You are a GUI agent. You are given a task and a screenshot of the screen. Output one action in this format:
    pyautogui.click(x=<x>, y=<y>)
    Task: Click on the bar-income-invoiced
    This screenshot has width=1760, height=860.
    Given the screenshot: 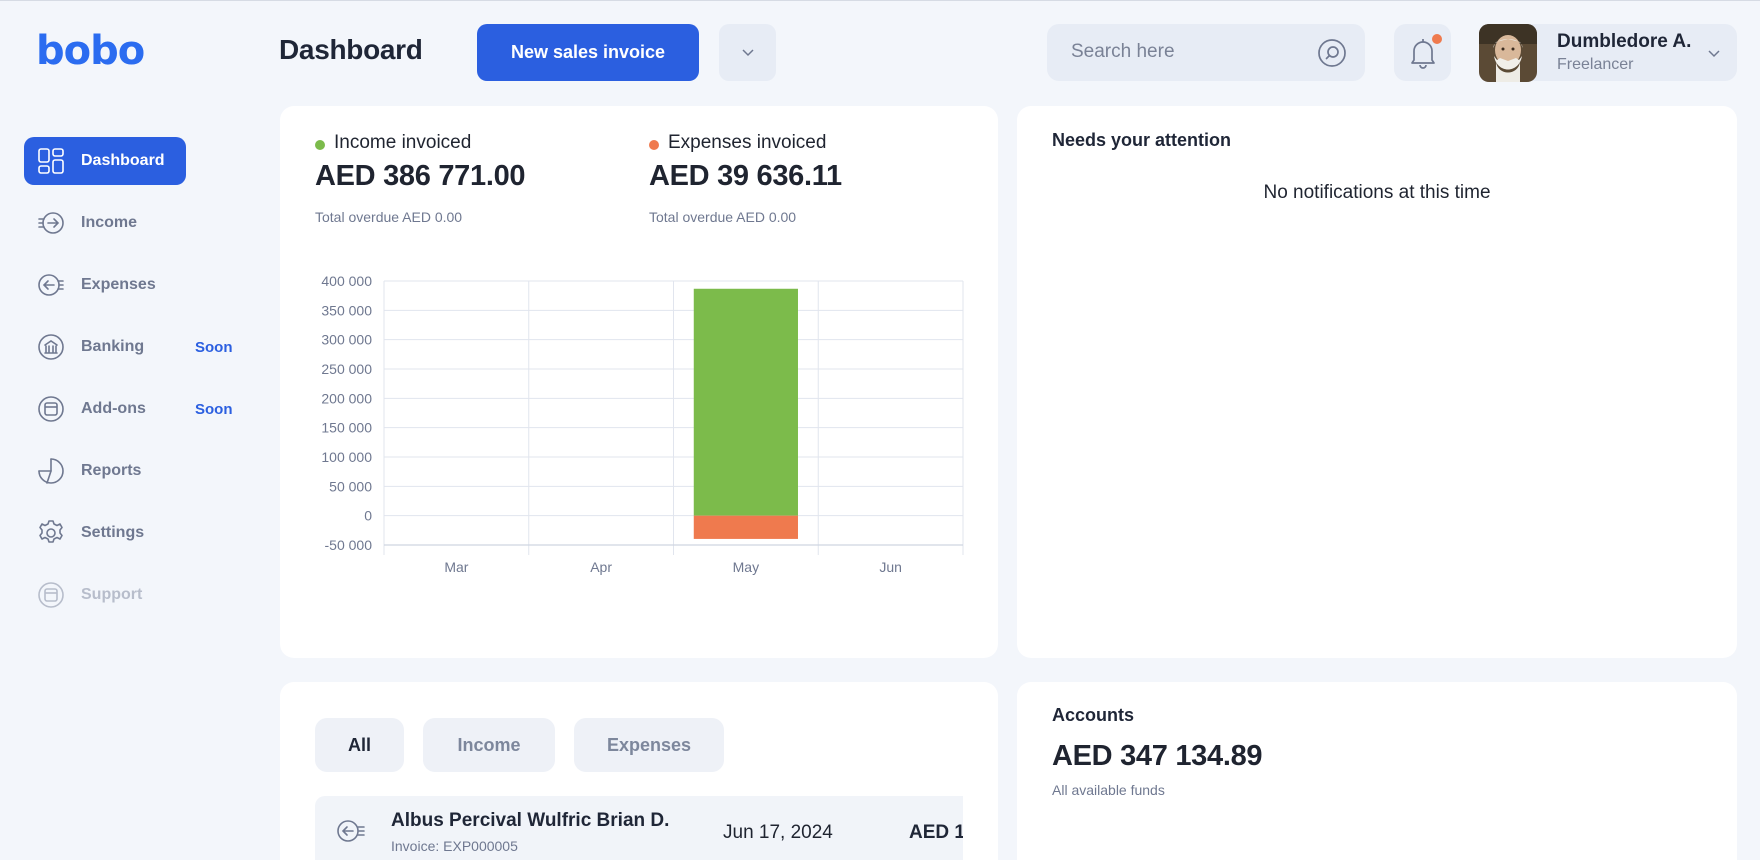 What is the action you would take?
    pyautogui.click(x=745, y=402)
    